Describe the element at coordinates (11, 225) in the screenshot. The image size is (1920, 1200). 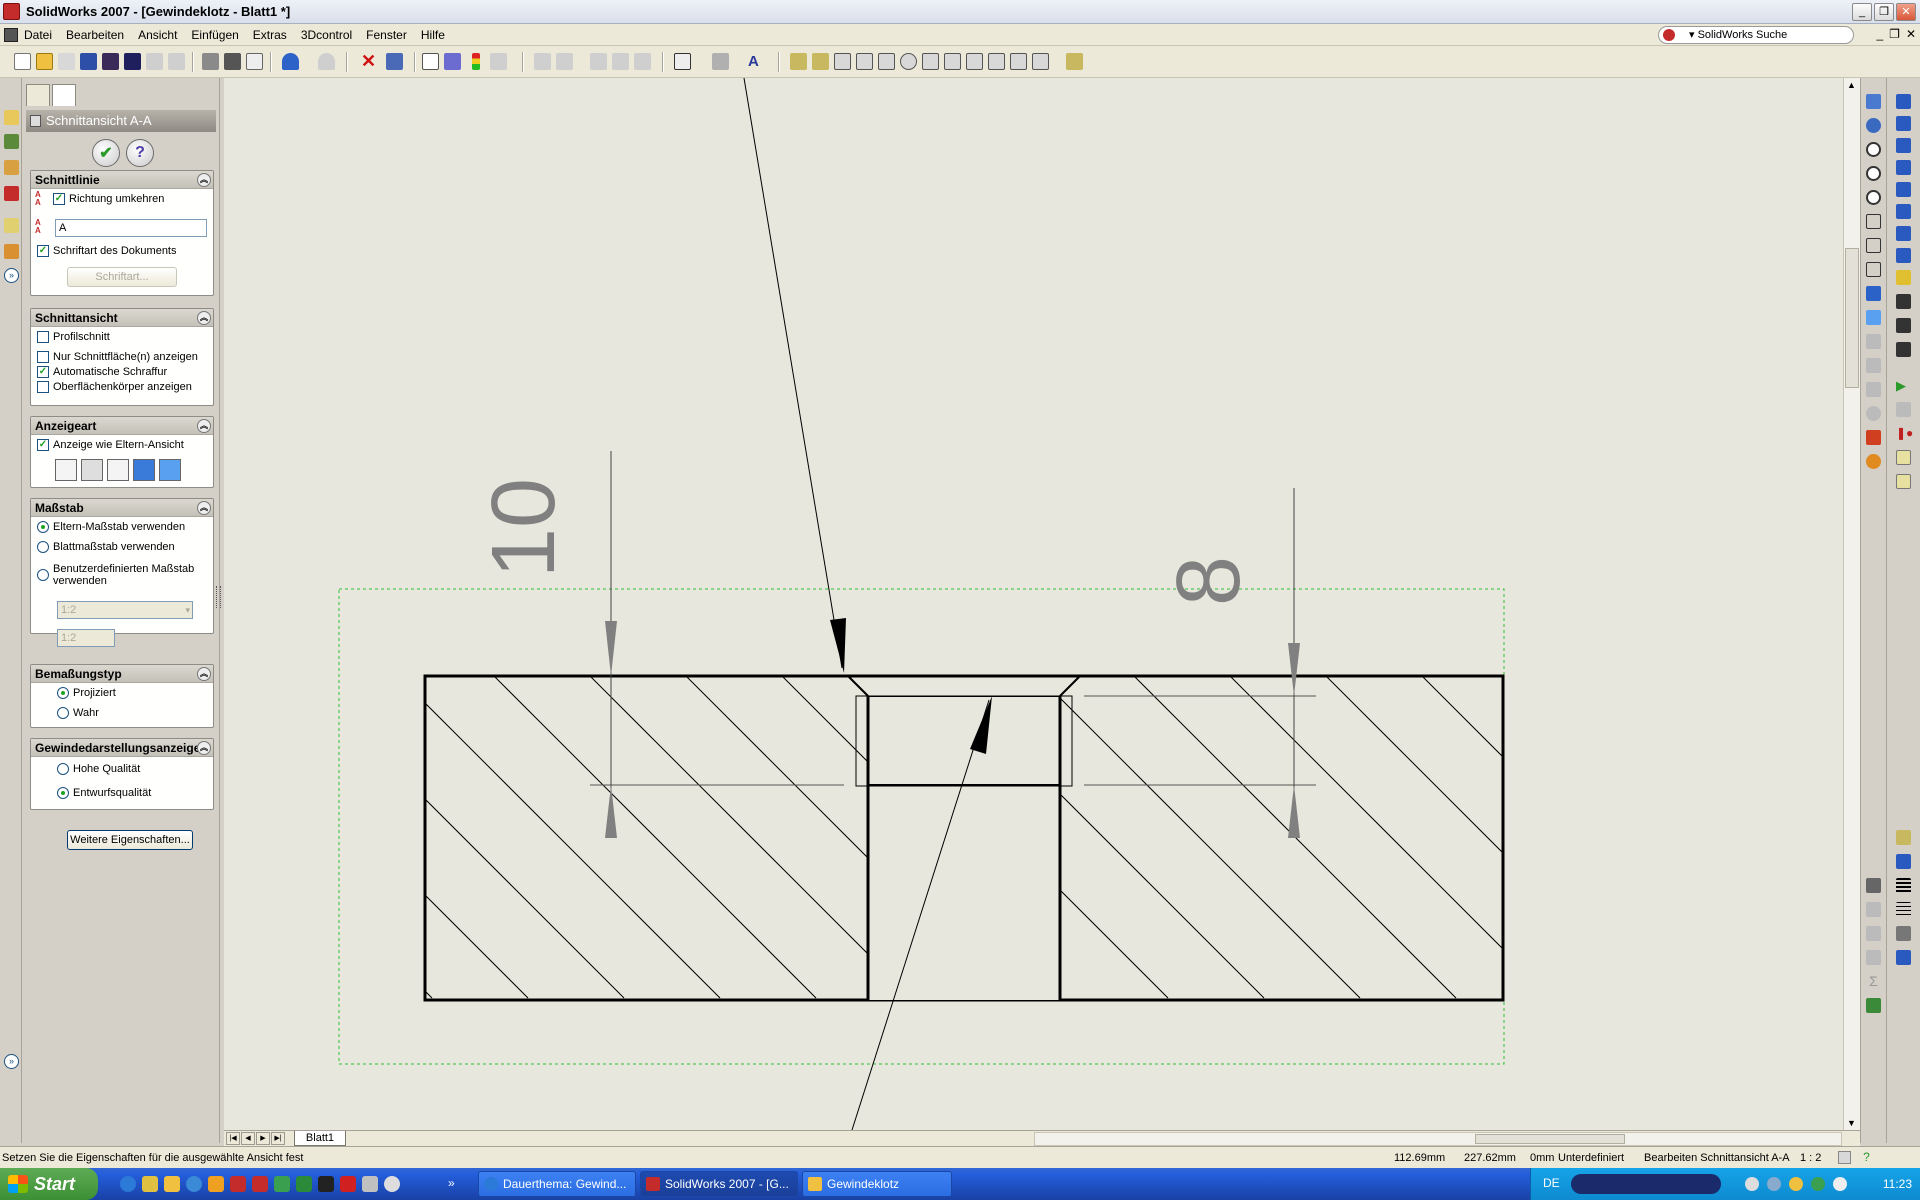
I see `view-palette-icon` at that location.